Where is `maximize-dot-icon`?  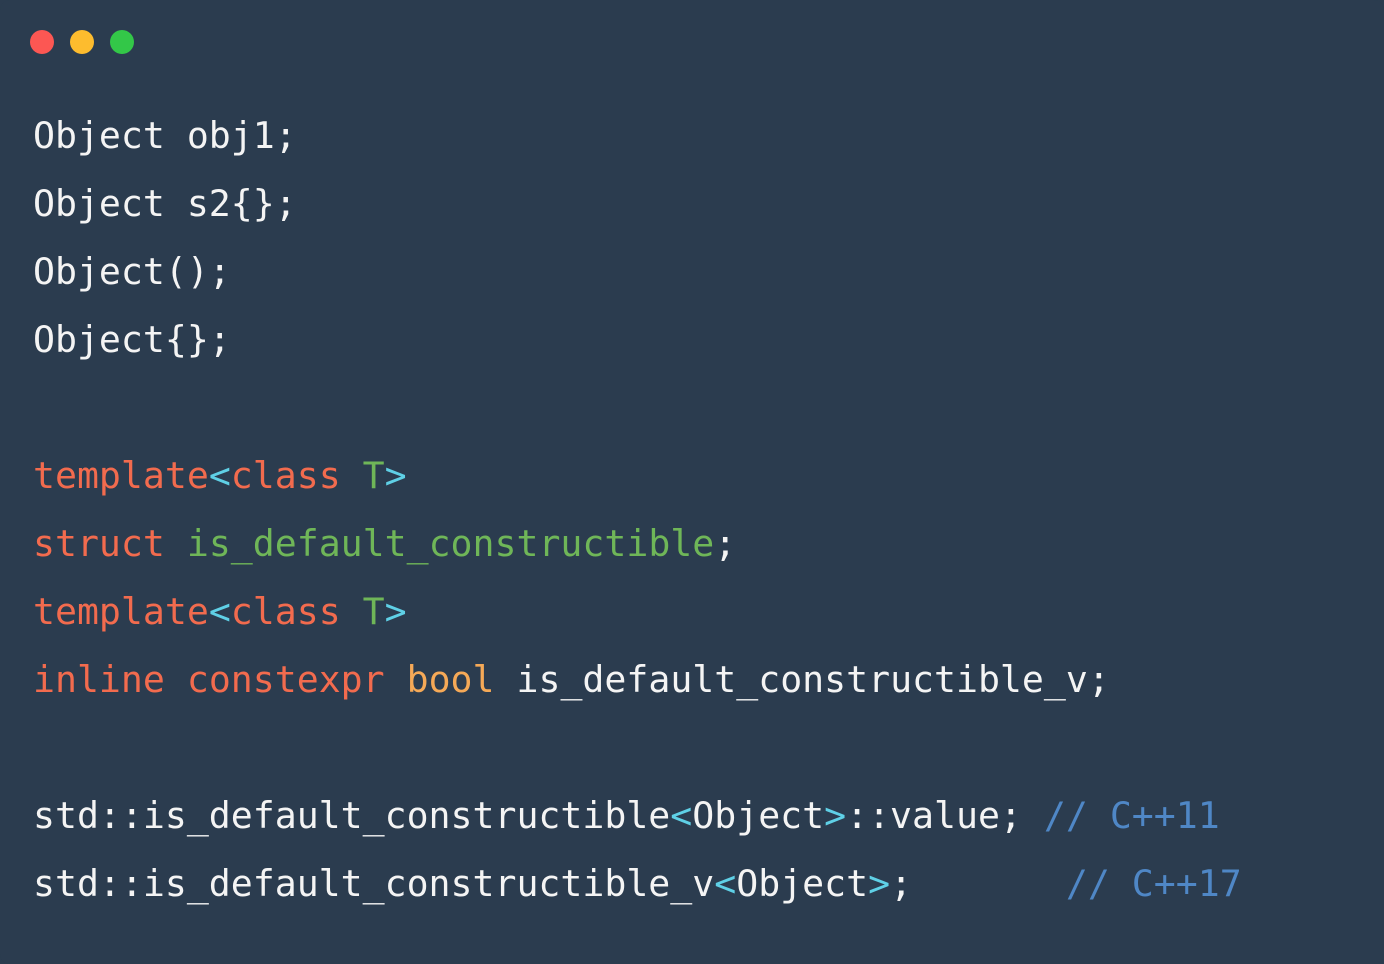 maximize-dot-icon is located at coordinates (122, 42).